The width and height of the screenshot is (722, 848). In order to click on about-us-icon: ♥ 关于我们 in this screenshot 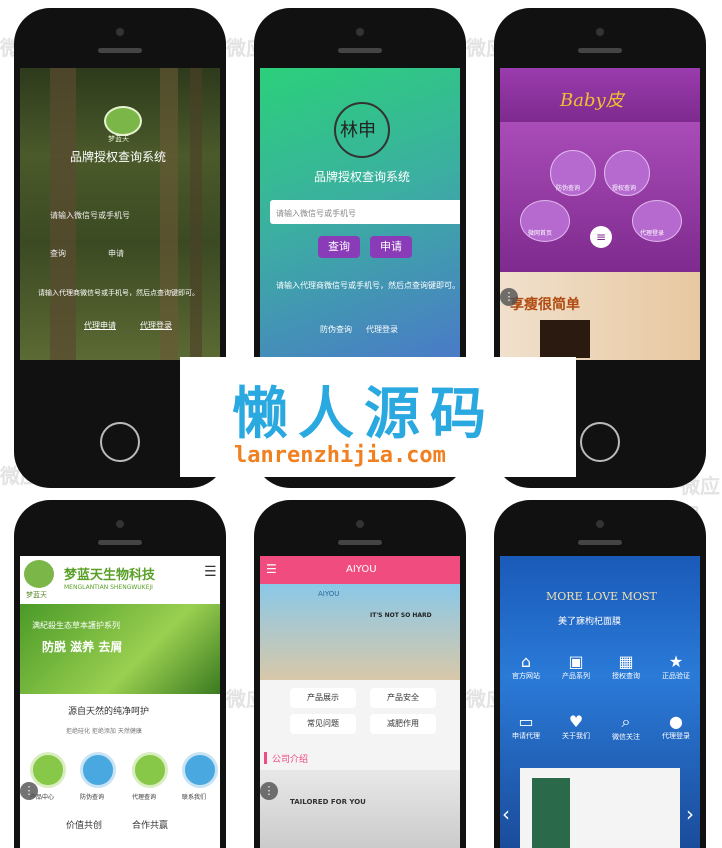, I will do `click(576, 726)`.